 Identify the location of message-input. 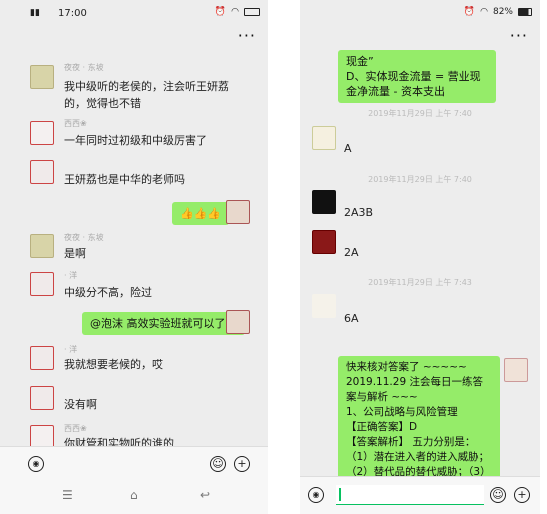
(410, 495).